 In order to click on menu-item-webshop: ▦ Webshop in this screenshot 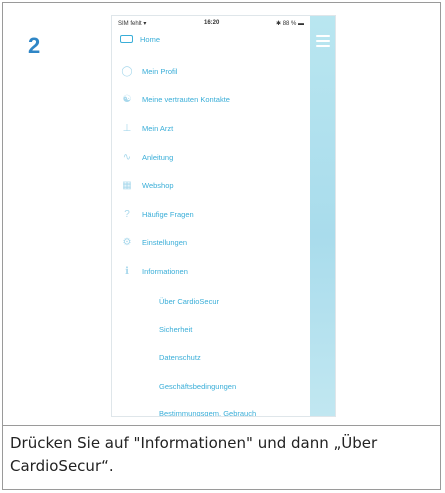, I will do `click(147, 185)`.